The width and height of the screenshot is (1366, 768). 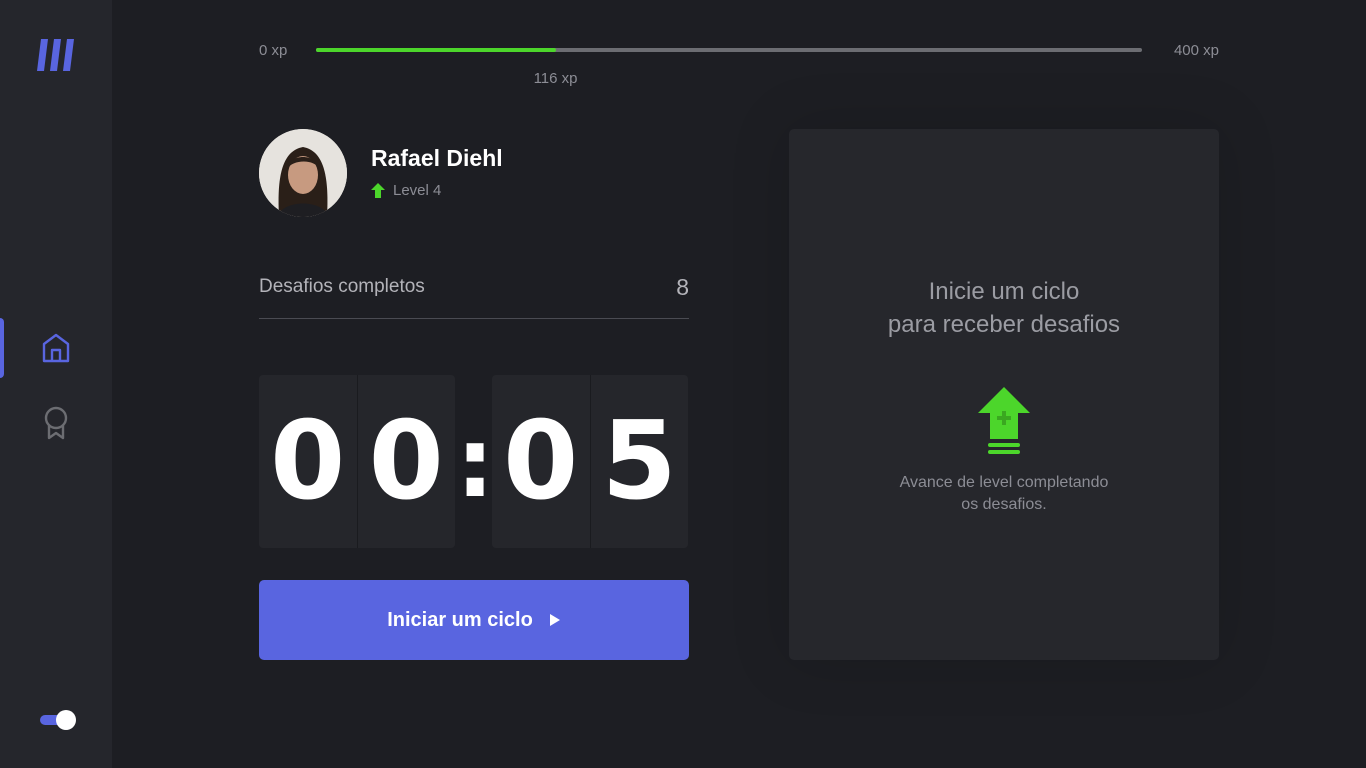 I want to click on theme-toggle, so click(x=58, y=720).